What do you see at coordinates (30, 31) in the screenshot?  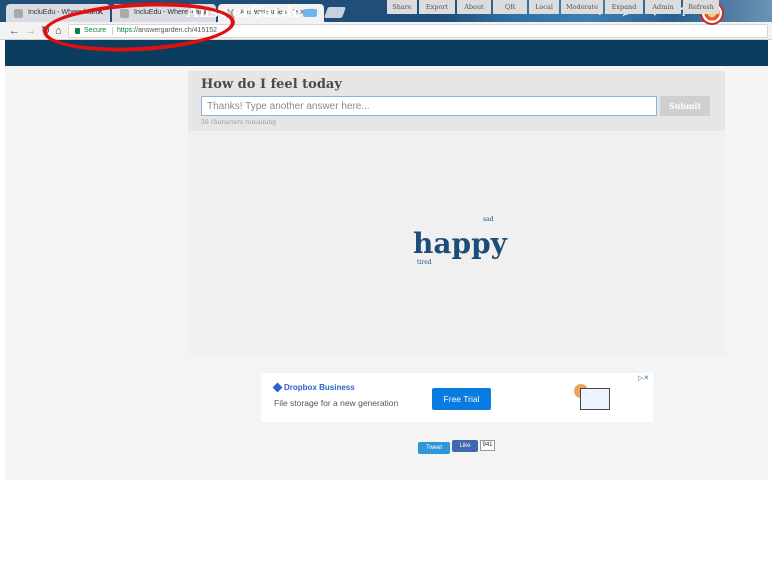 I see `forward-arrow-icon: →` at bounding box center [30, 31].